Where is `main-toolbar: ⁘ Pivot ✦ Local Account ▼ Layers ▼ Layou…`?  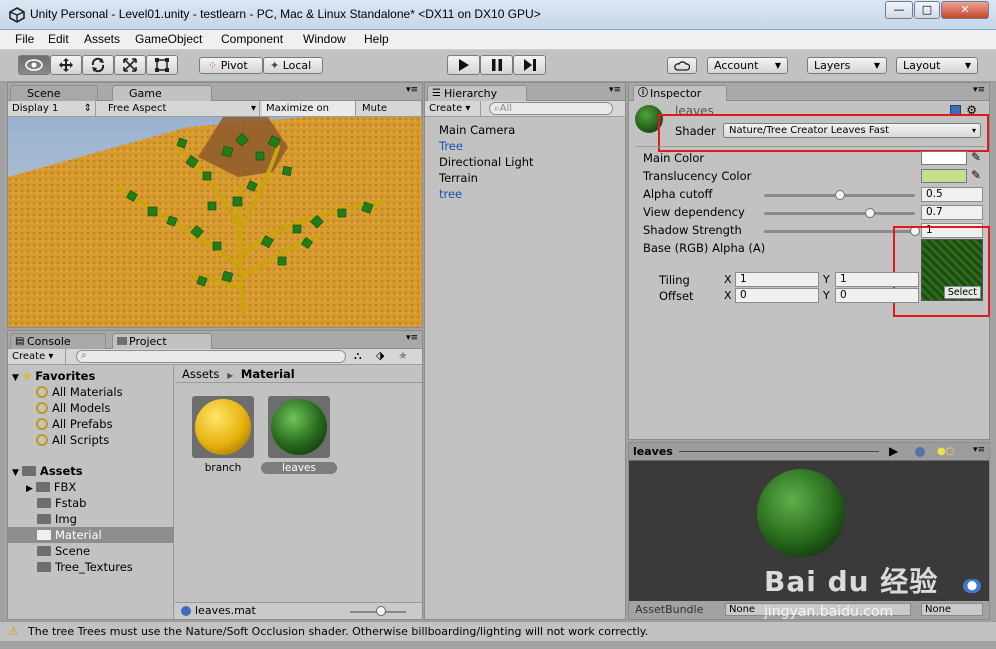 main-toolbar: ⁘ Pivot ✦ Local Account ▼ Layers ▼ Layou… is located at coordinates (498, 66).